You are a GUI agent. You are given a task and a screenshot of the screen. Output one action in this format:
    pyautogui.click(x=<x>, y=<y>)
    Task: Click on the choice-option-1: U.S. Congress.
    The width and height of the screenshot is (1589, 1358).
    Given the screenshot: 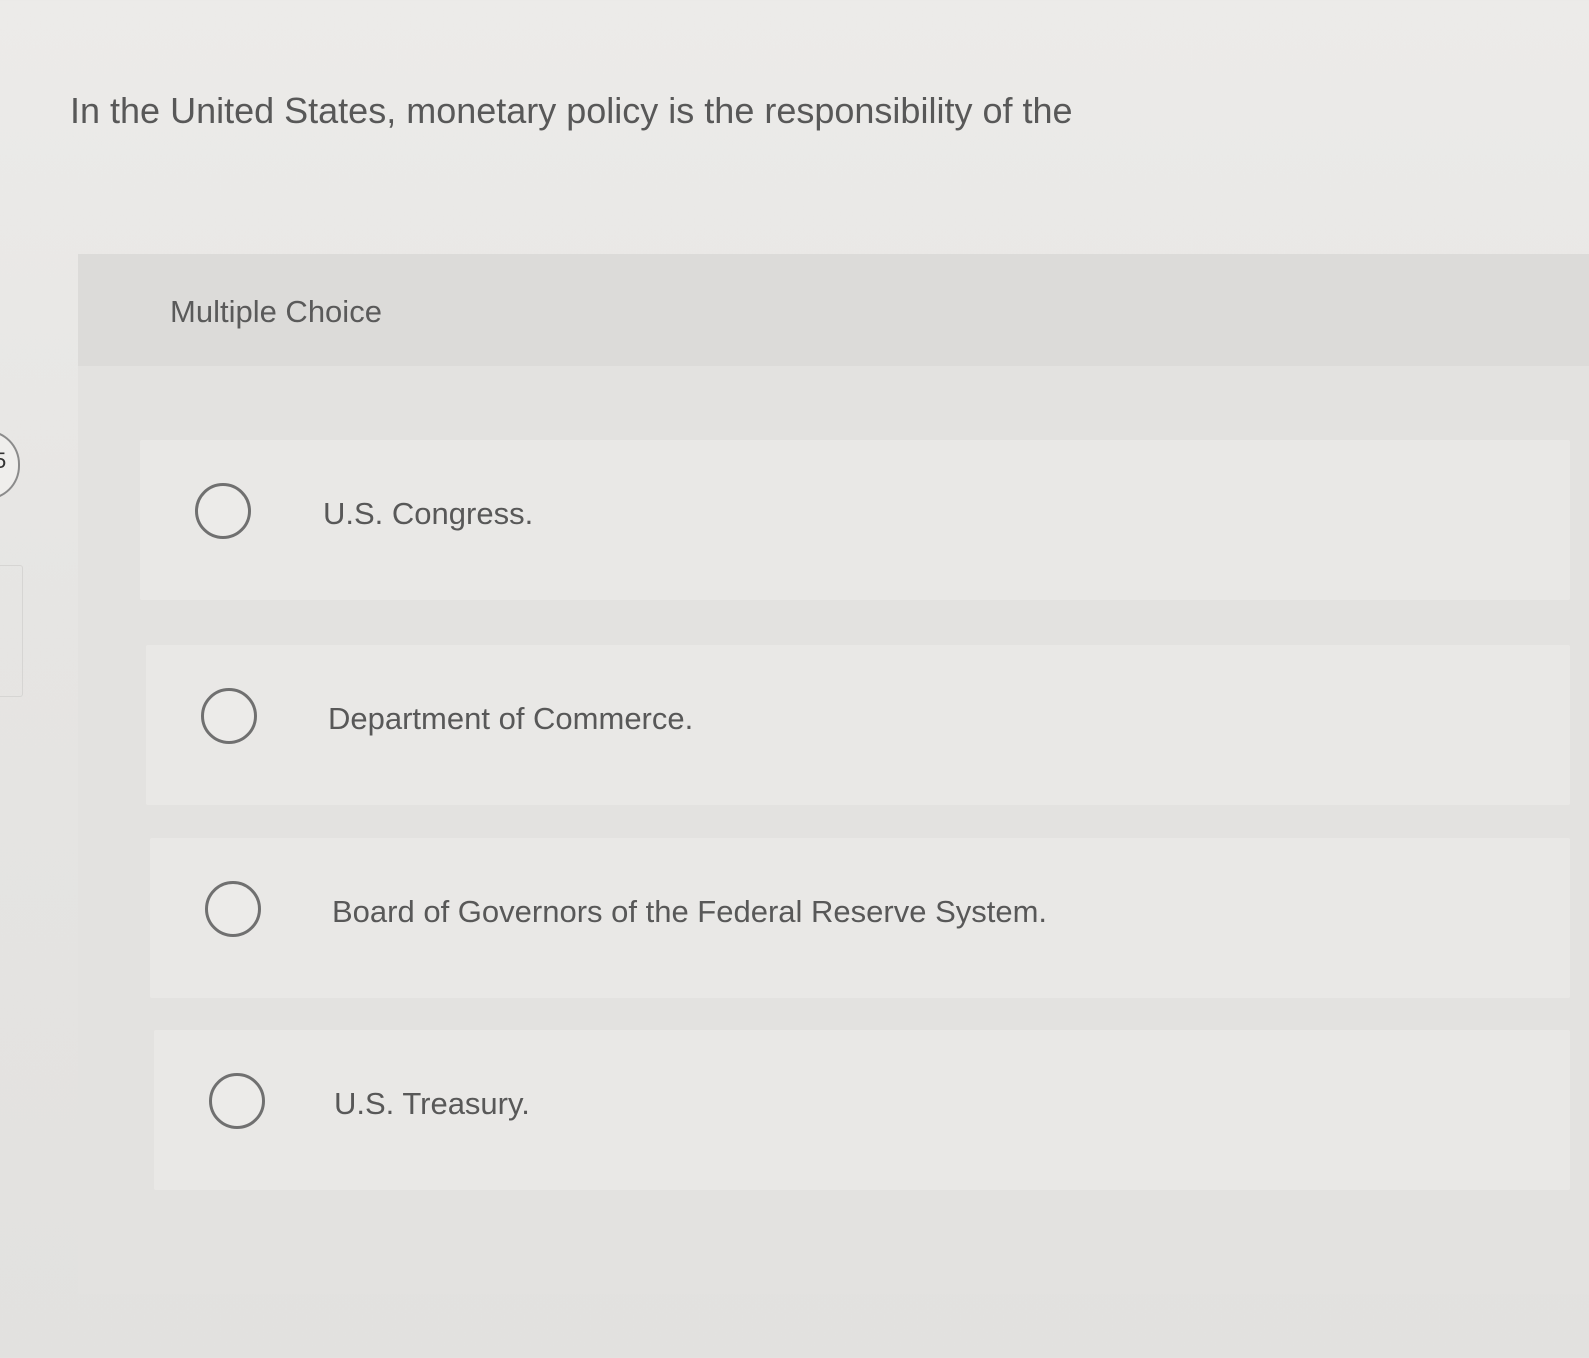 What is the action you would take?
    pyautogui.click(x=855, y=520)
    